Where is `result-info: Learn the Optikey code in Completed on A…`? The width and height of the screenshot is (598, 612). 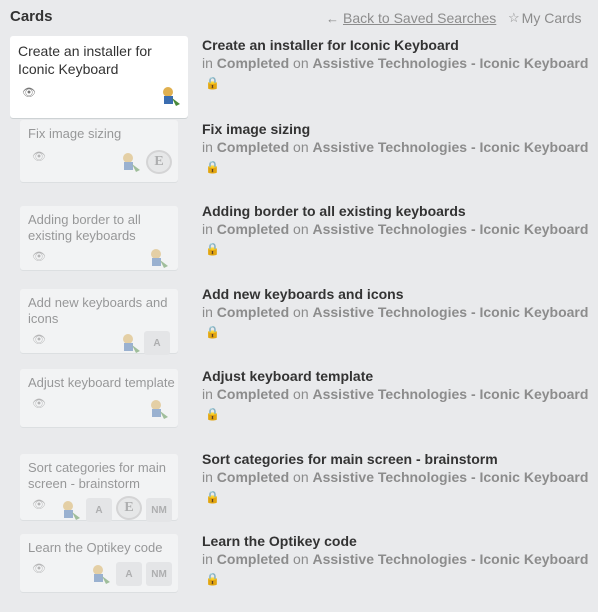 result-info: Learn the Optikey code in Completed on A… is located at coordinates (397, 560).